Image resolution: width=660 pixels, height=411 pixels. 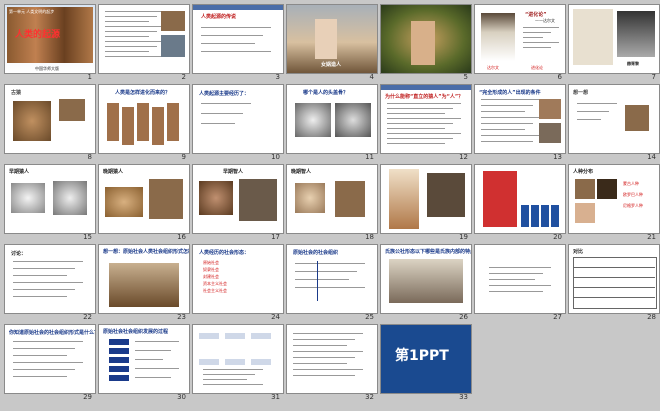 I want to click on slide-thumbnail: 讨论：, so click(x=50, y=279).